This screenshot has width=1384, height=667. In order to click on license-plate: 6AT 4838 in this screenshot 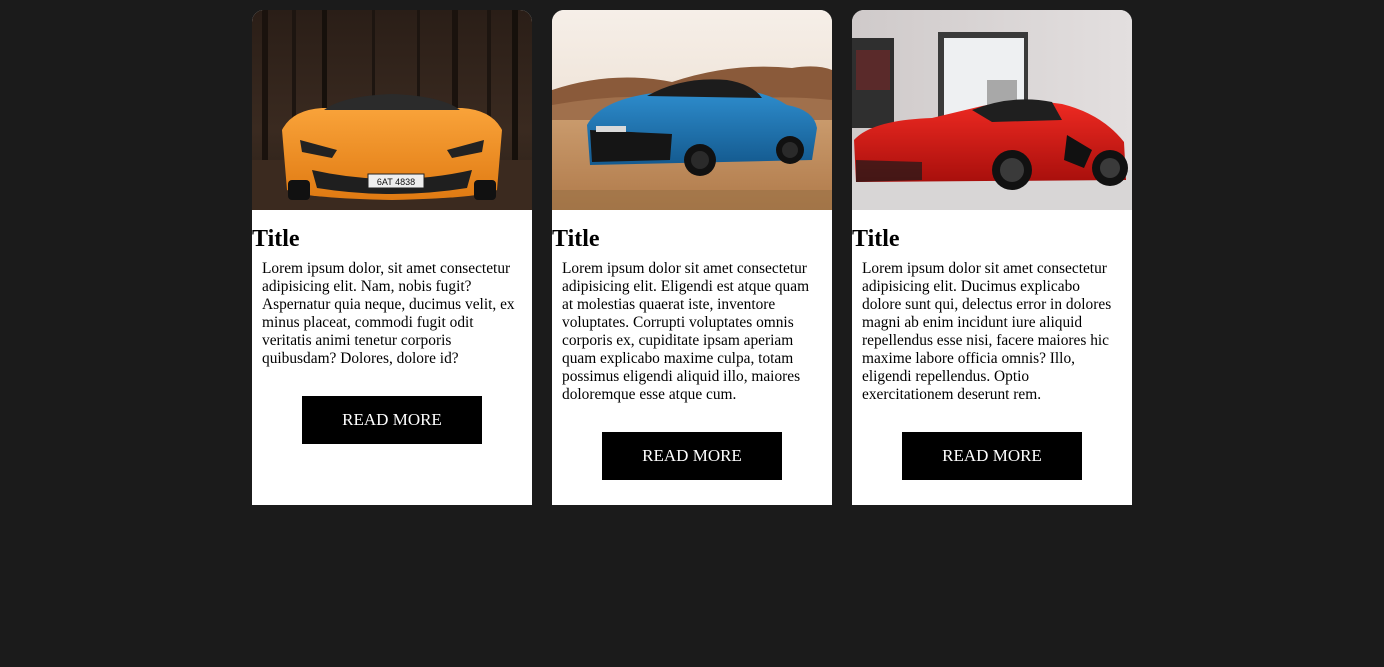, I will do `click(396, 182)`.